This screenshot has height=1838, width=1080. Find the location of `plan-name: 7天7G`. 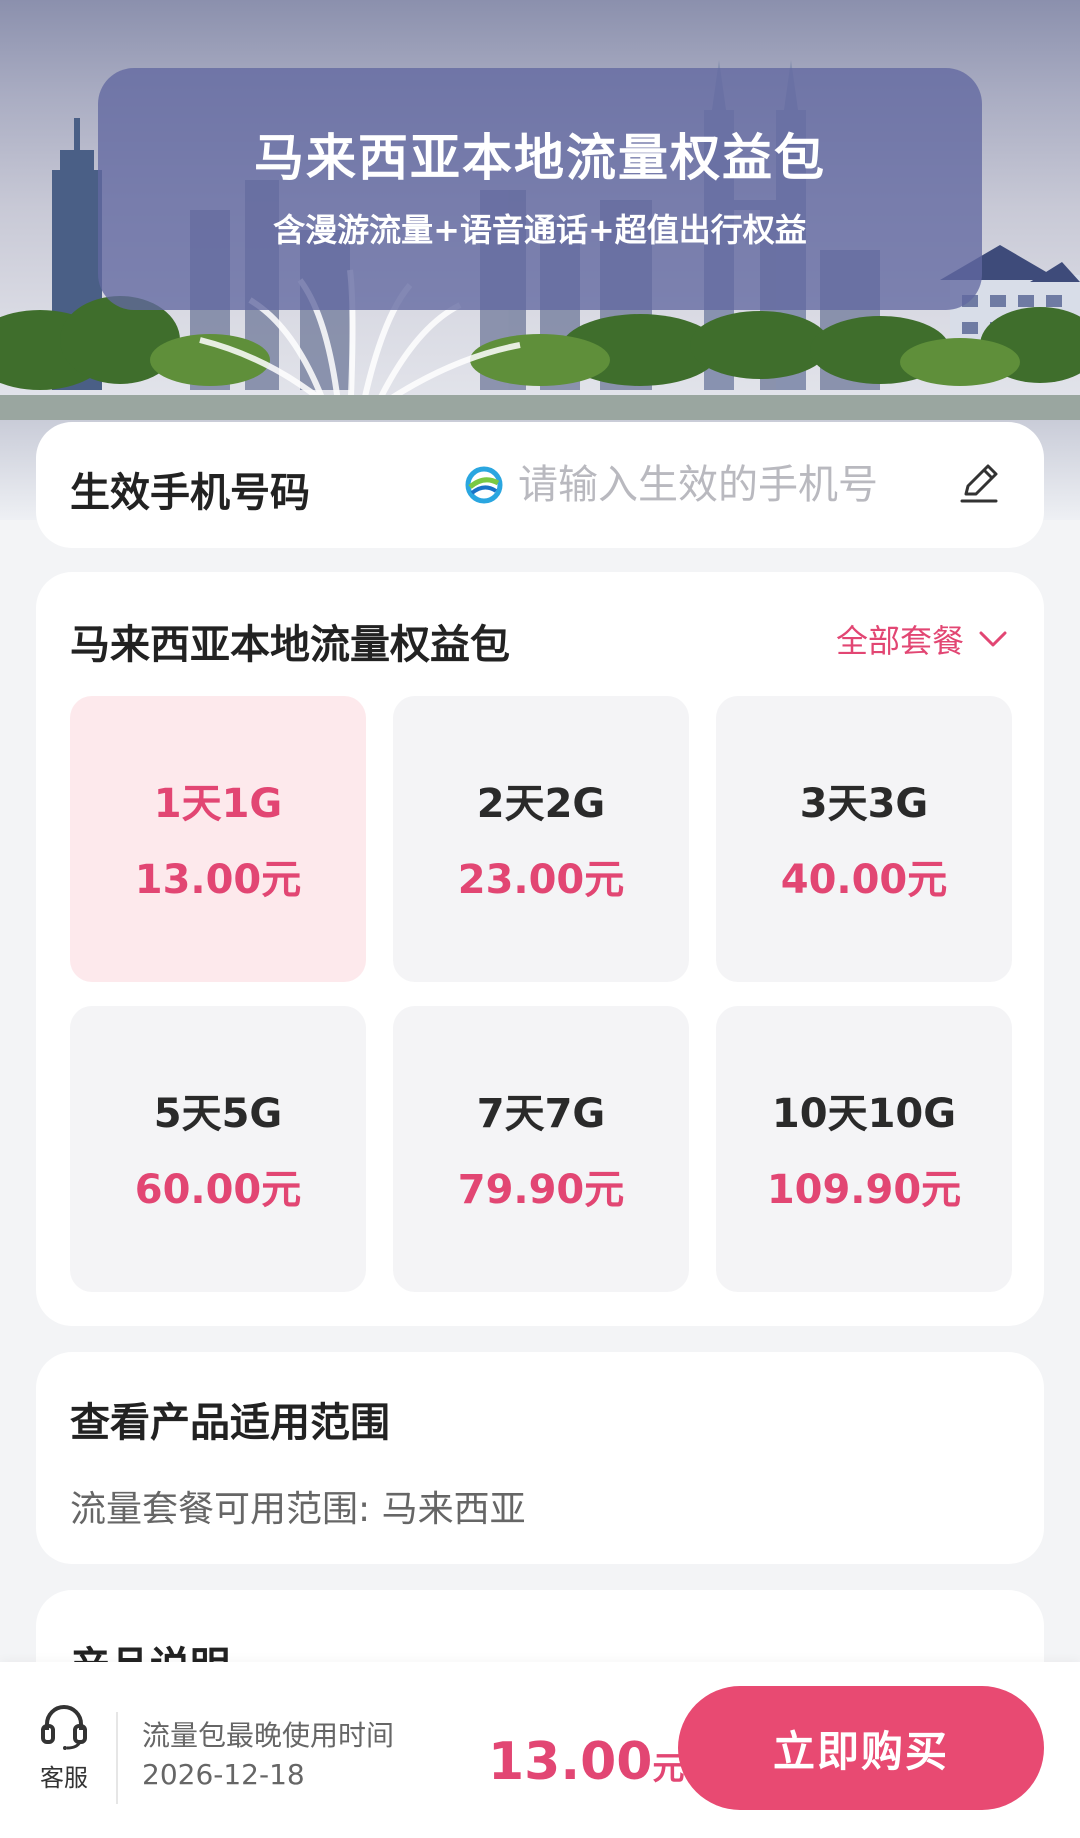

plan-name: 7天7G is located at coordinates (541, 1114).